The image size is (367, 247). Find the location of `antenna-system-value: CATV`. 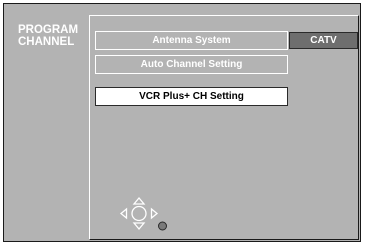

antenna-system-value: CATV is located at coordinates (323, 40).